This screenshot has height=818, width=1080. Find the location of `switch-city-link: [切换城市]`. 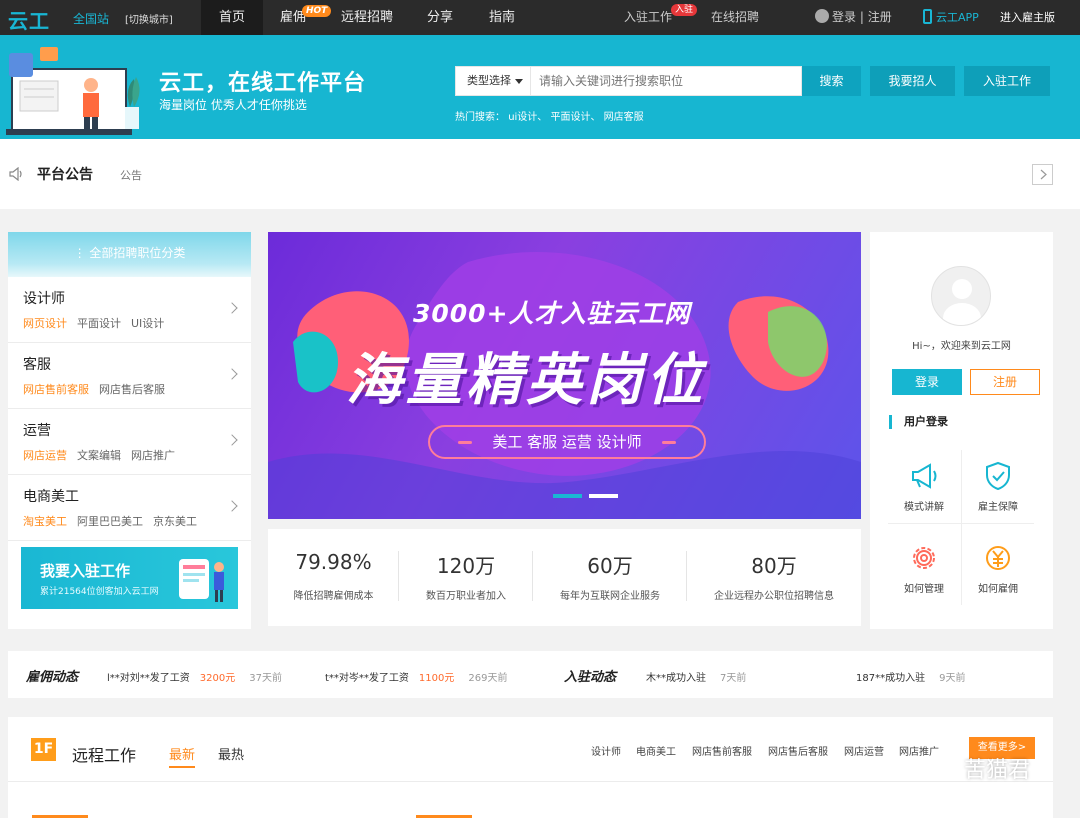

switch-city-link: [切换城市] is located at coordinates (149, 18).